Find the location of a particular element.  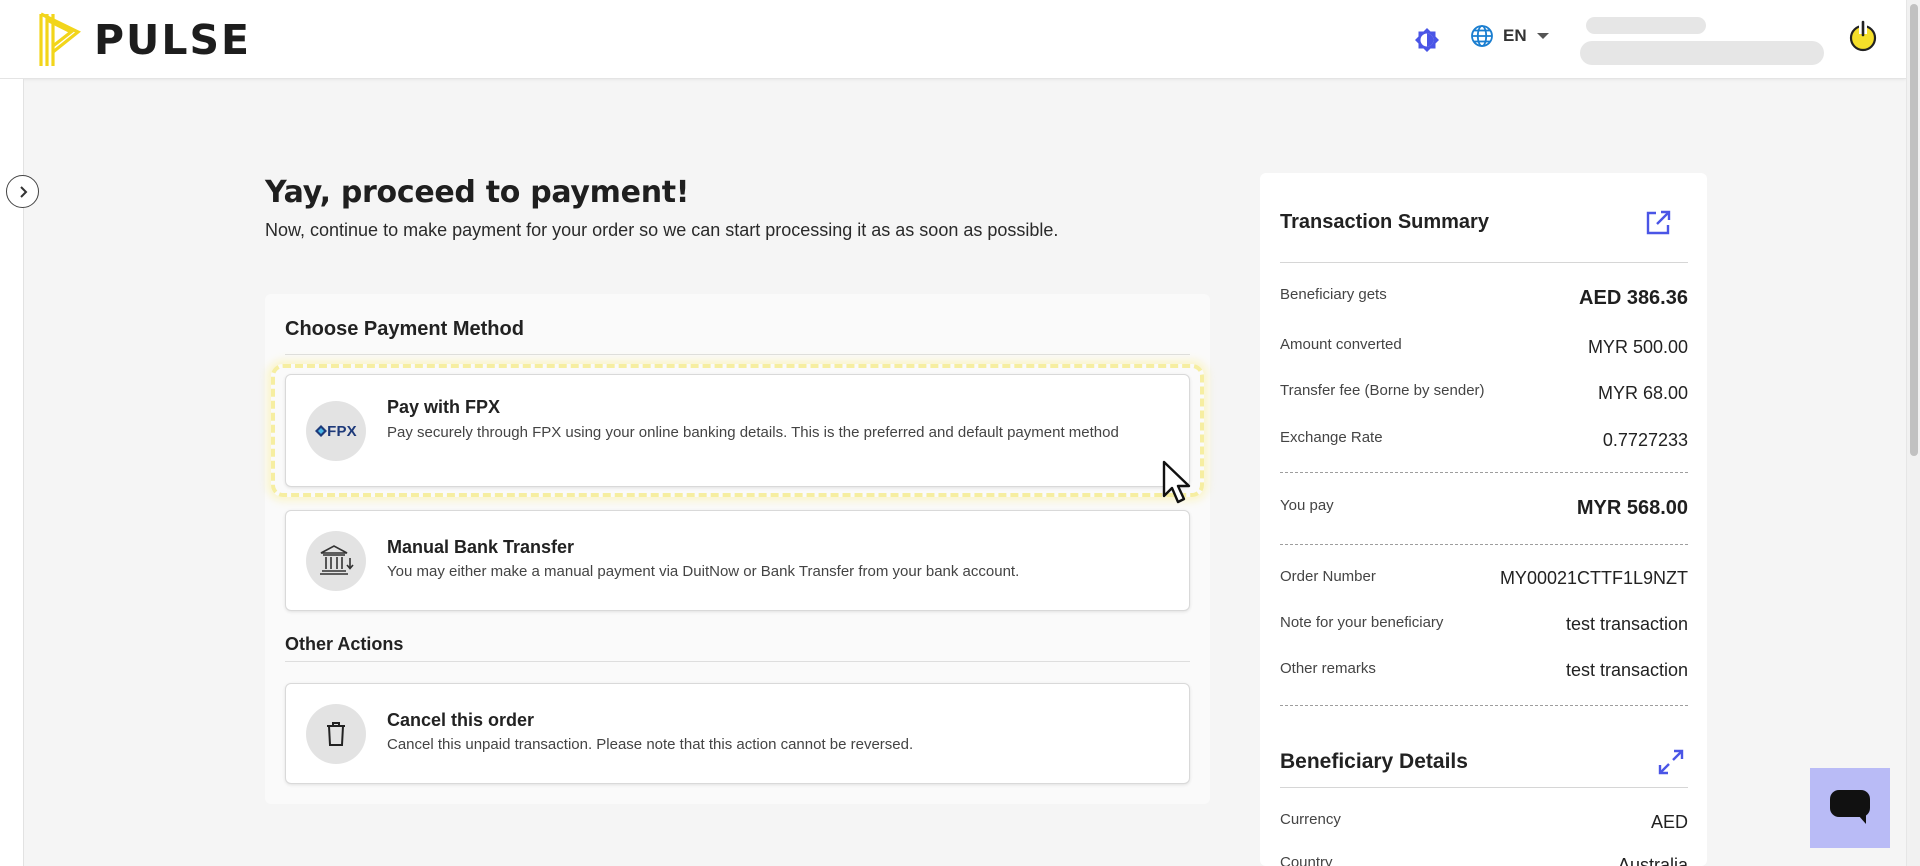

bank-icon is located at coordinates (336, 561).